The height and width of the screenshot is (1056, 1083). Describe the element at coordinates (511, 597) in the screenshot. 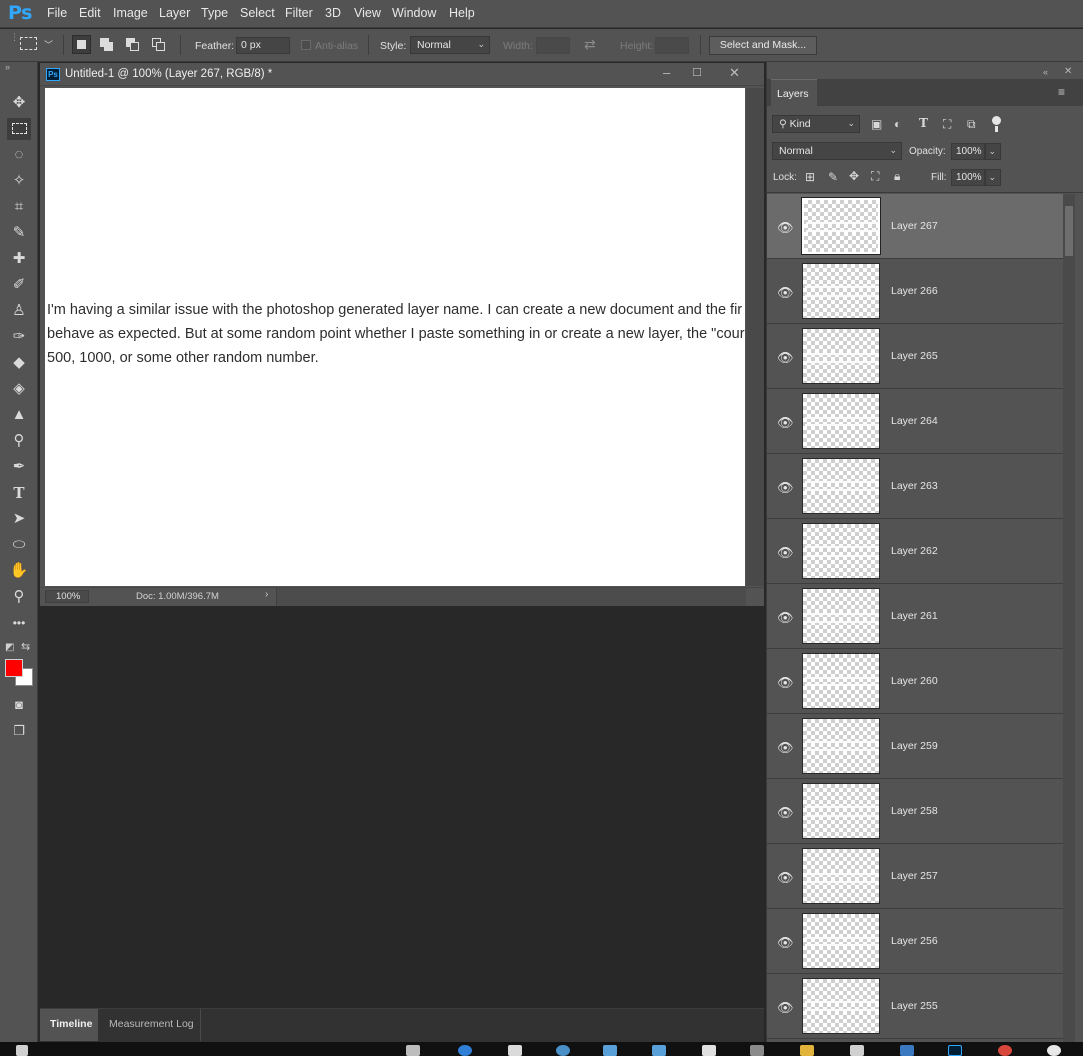

I see `horizontal-scrollbar` at that location.